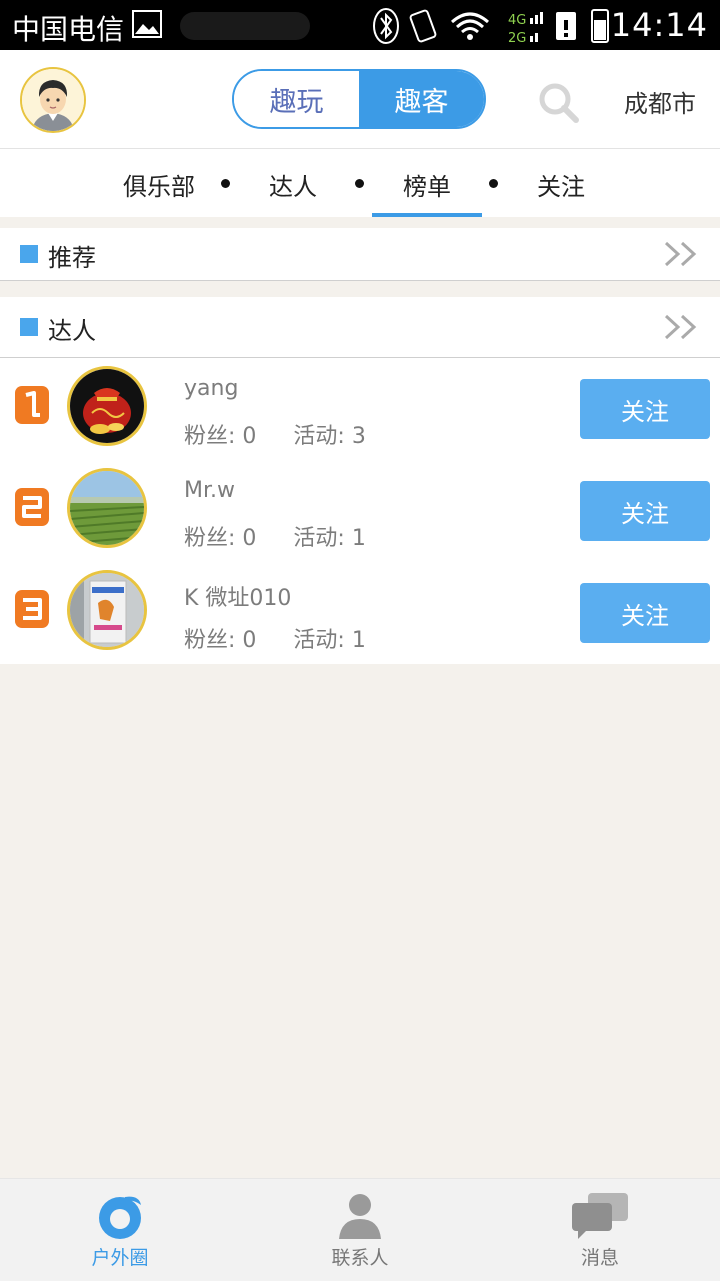 The width and height of the screenshot is (720, 1281). Describe the element at coordinates (386, 26) in the screenshot. I see `bluetooth-icon` at that location.